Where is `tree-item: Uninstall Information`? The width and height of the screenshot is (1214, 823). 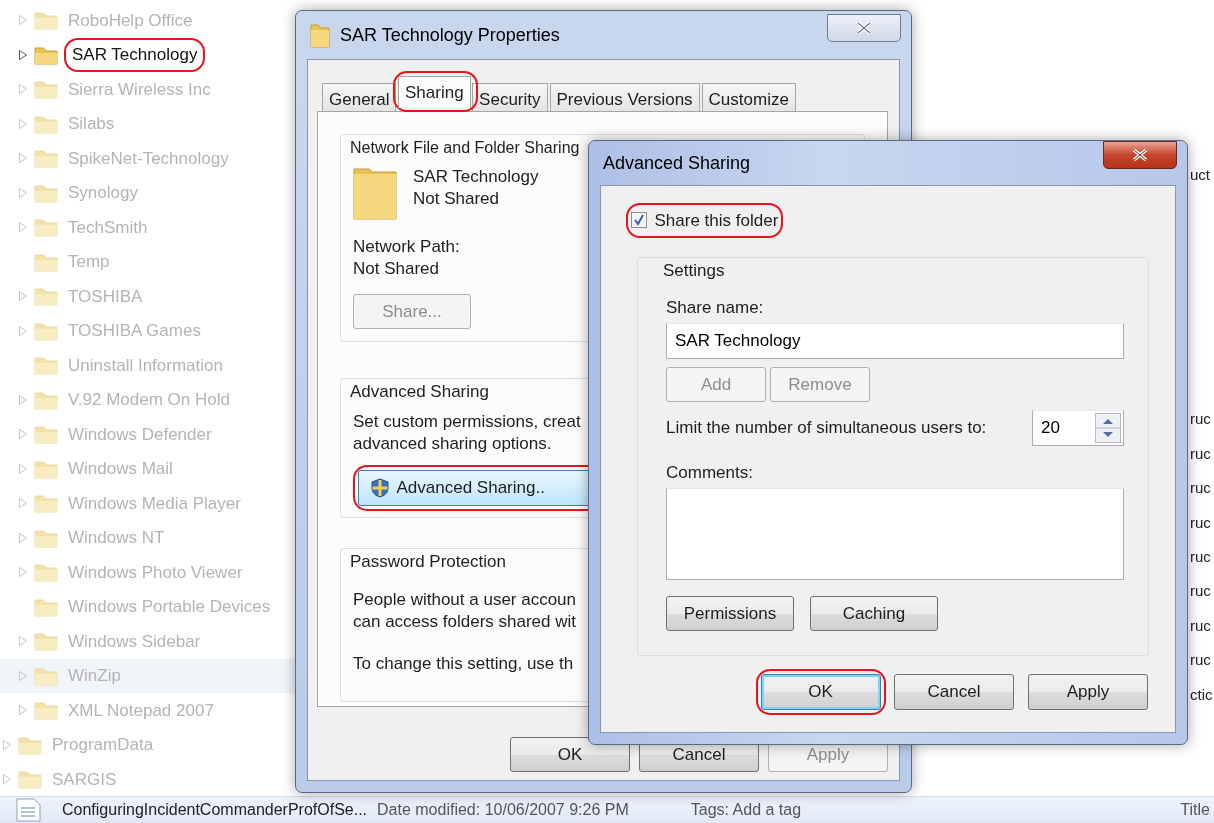 tree-item: Uninstall Information is located at coordinates (150, 365).